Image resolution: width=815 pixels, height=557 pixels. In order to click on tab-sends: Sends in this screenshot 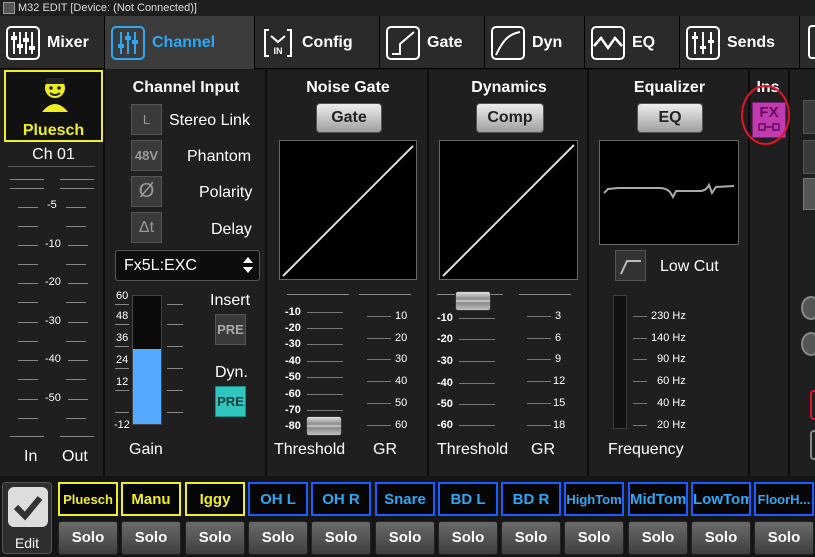, I will do `click(740, 42)`.